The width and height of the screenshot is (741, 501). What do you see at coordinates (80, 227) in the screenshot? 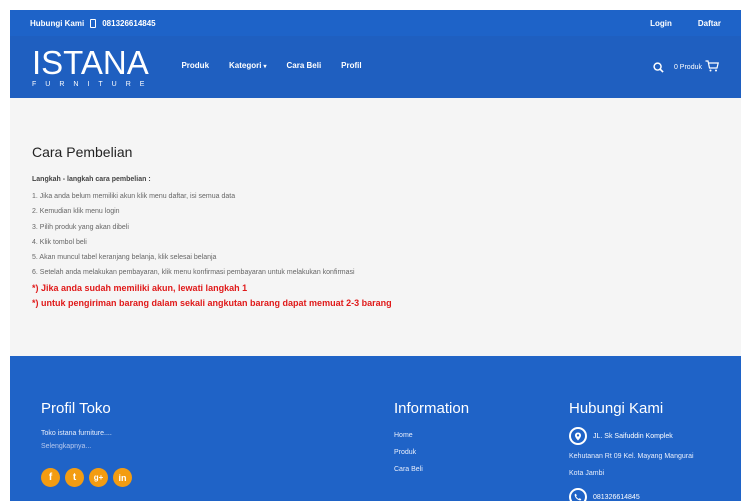
I see `list-item: 3. Pilih produk yang akan dibeli` at bounding box center [80, 227].